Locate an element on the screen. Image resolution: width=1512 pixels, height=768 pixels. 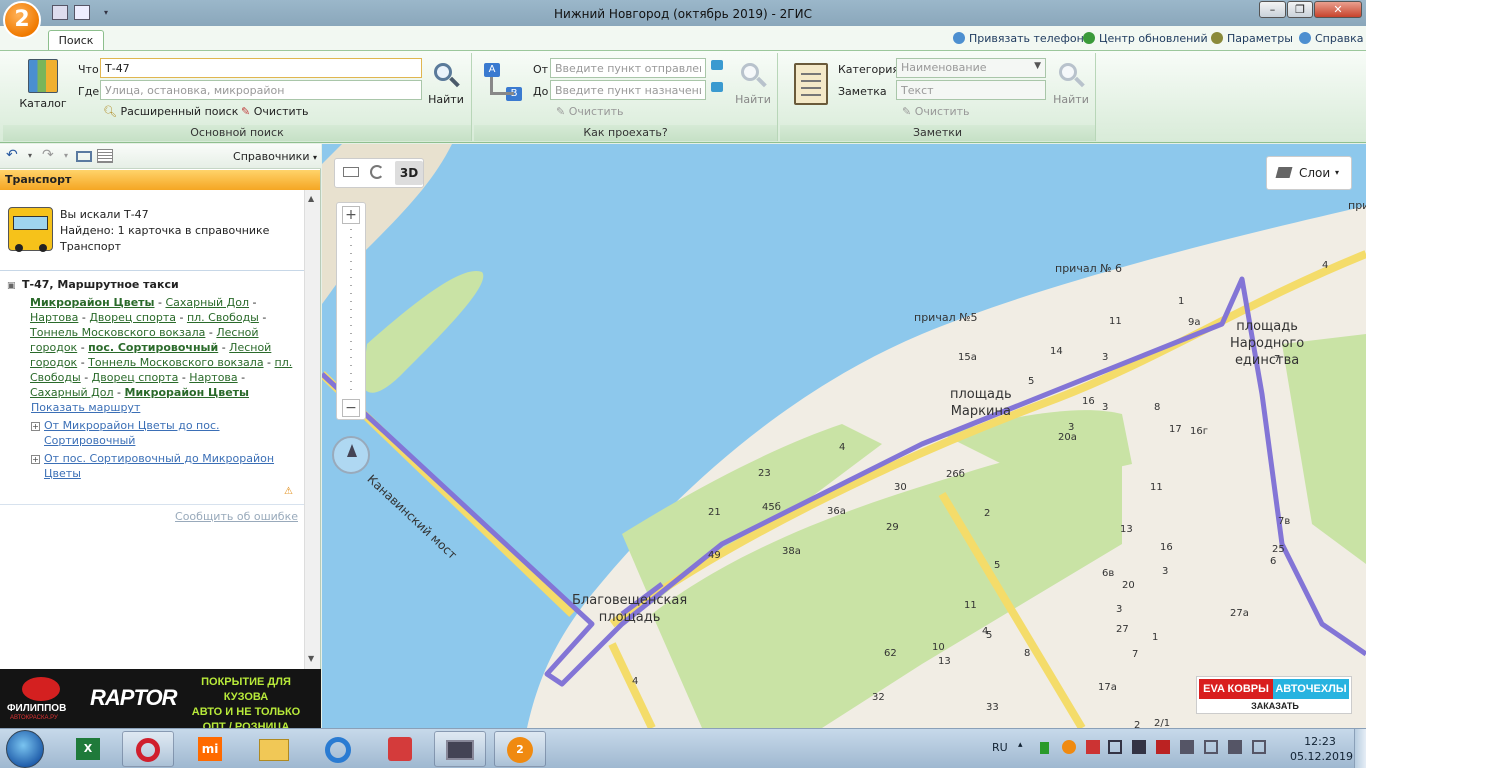
chevron-down-icon: ▾ is located at coordinates (1337, 172).